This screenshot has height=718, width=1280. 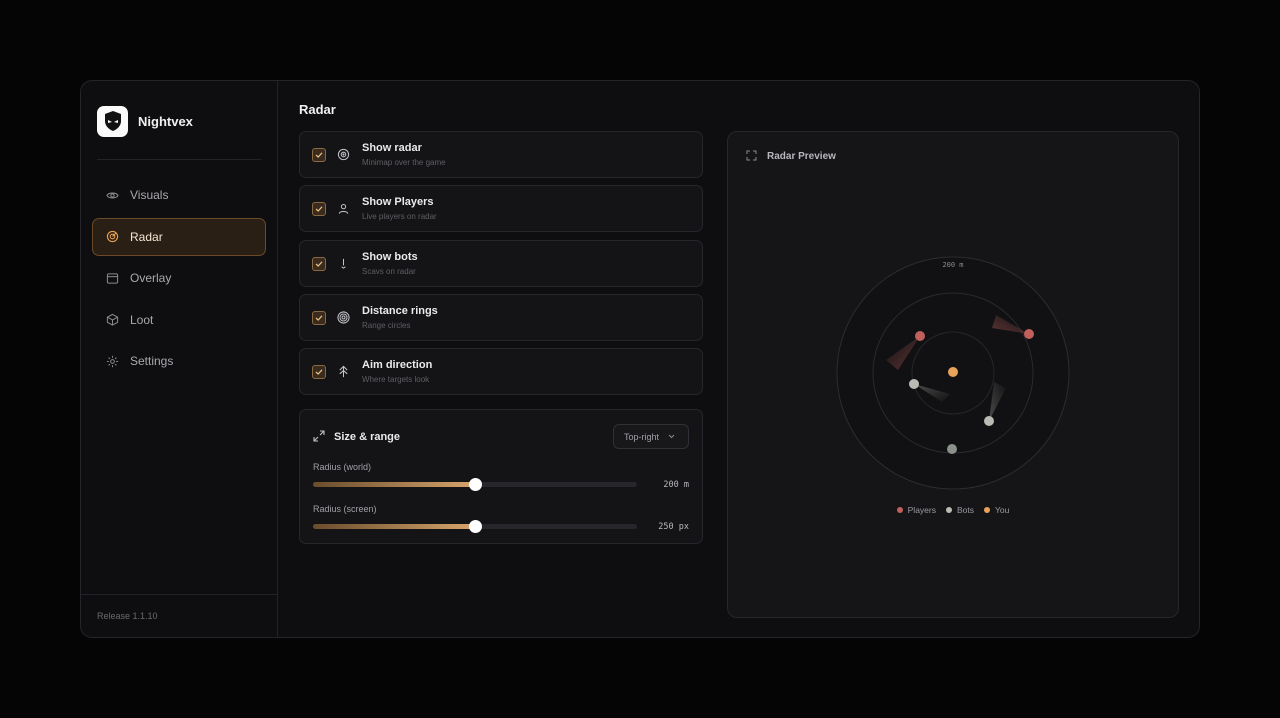 I want to click on sidebar-item-label: Loot, so click(x=142, y=319).